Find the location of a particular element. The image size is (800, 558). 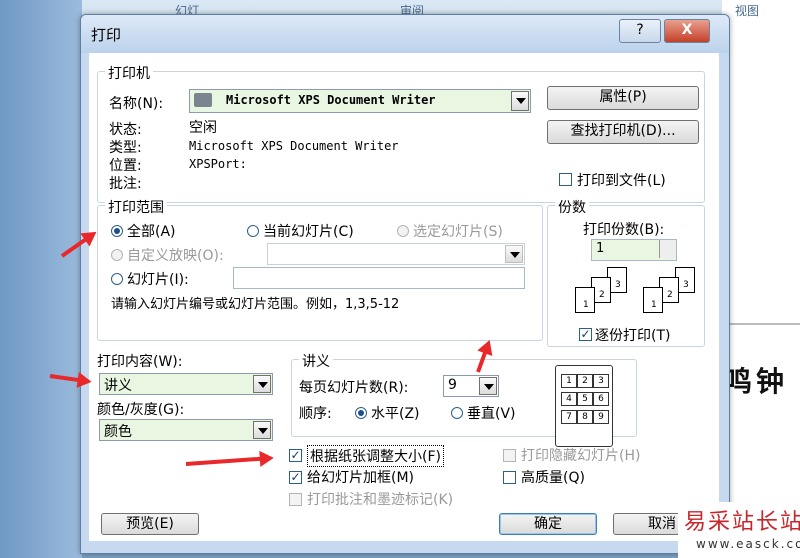

handouts-title: 讲义 is located at coordinates (316, 361).